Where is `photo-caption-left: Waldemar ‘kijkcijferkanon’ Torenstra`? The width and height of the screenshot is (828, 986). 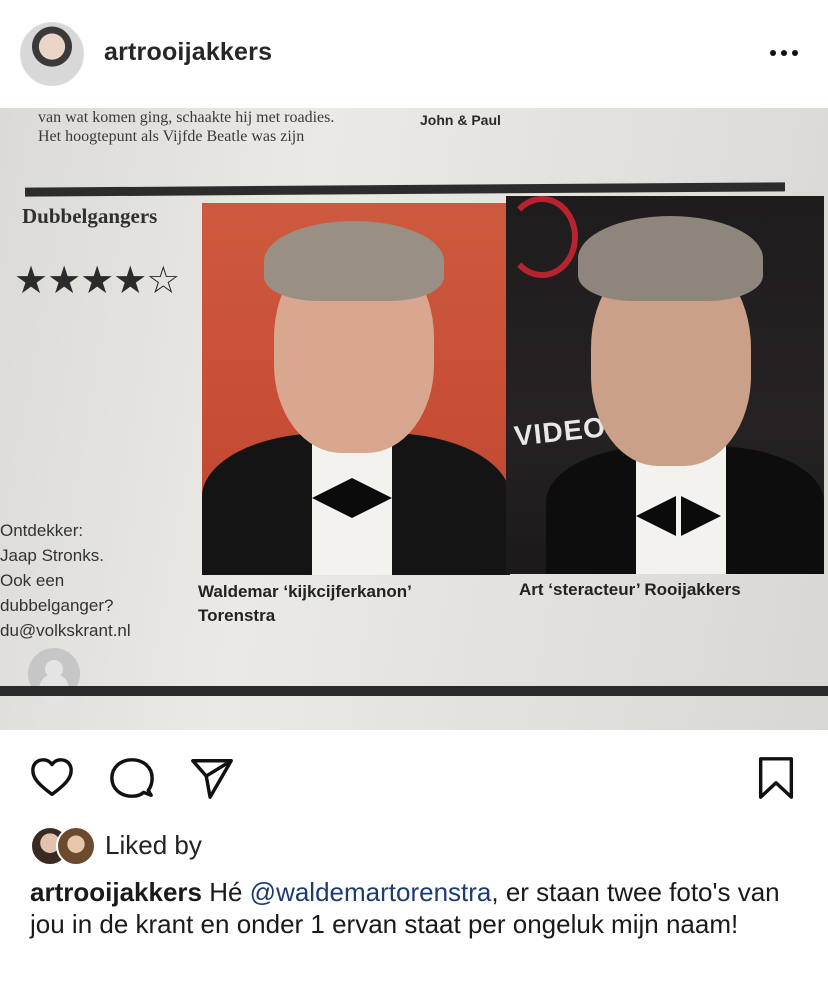
photo-caption-left: Waldemar ‘kijkcijferkanon’ Torenstra is located at coordinates (305, 603).